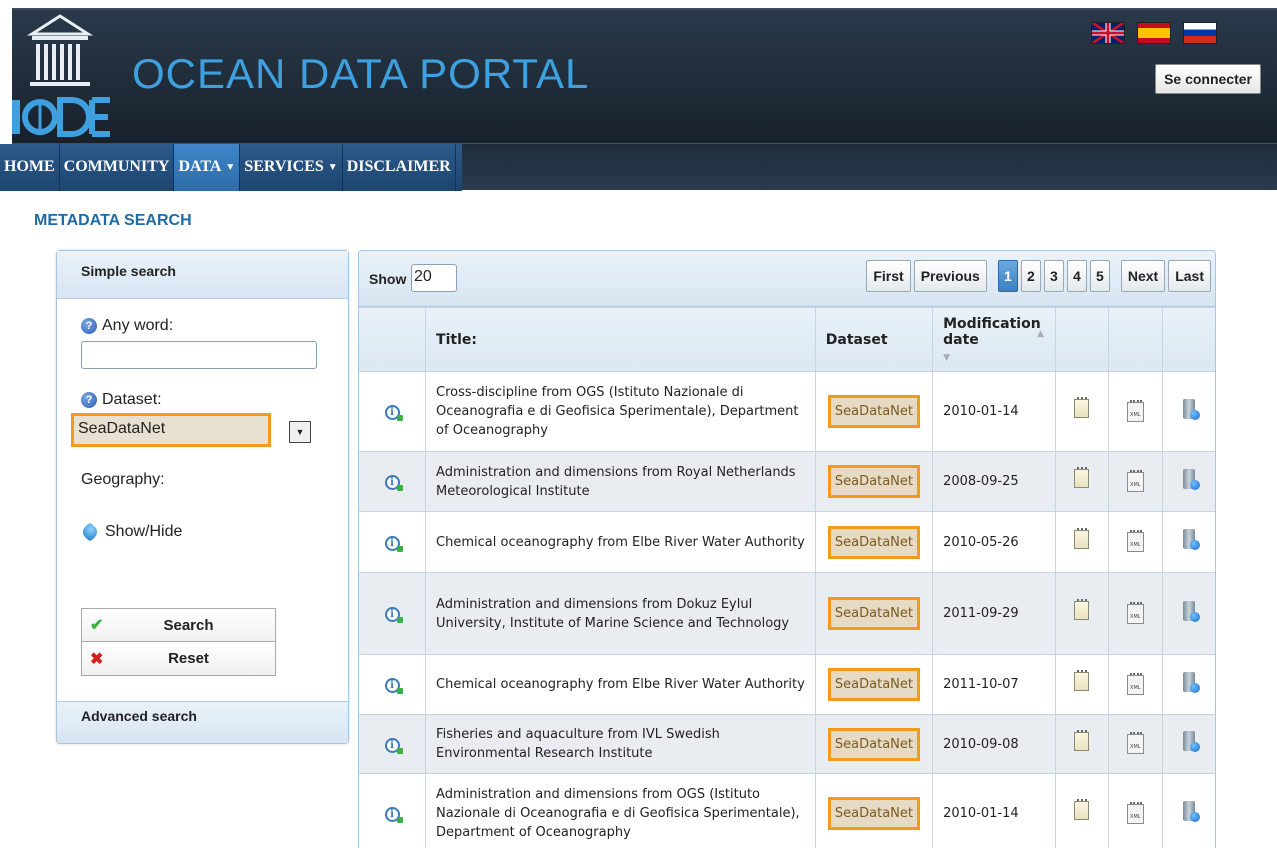  I want to click on globe-icon, so click(91, 532).